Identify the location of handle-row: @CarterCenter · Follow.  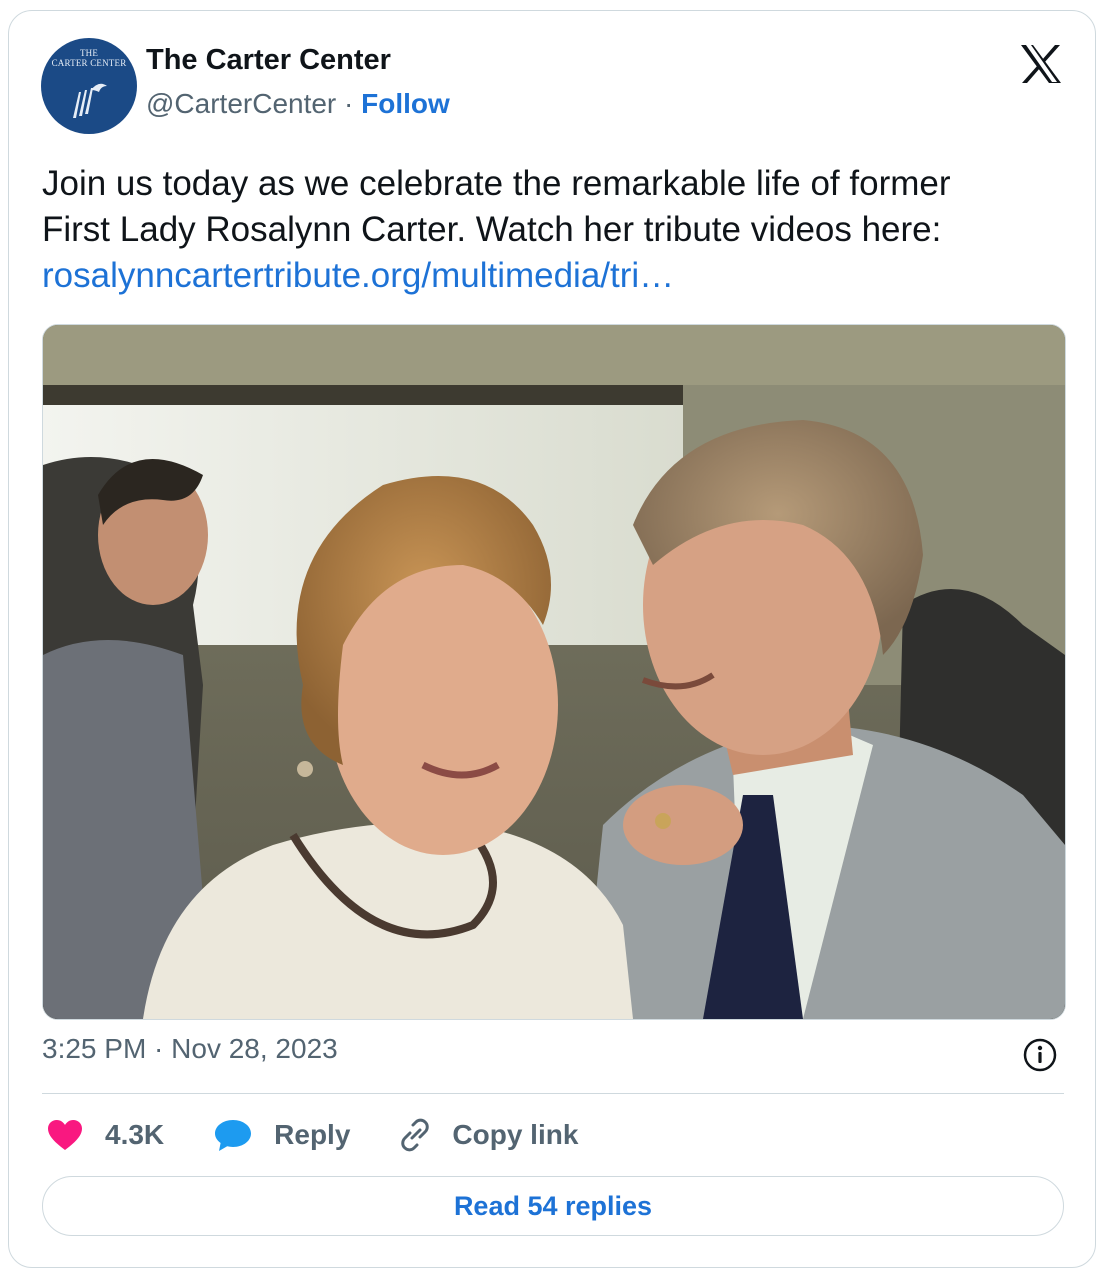
(298, 104).